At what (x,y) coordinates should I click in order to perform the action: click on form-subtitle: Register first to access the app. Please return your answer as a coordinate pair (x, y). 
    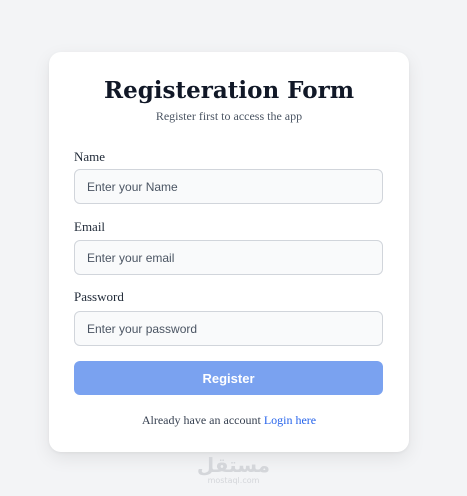
    Looking at the image, I should click on (229, 116).